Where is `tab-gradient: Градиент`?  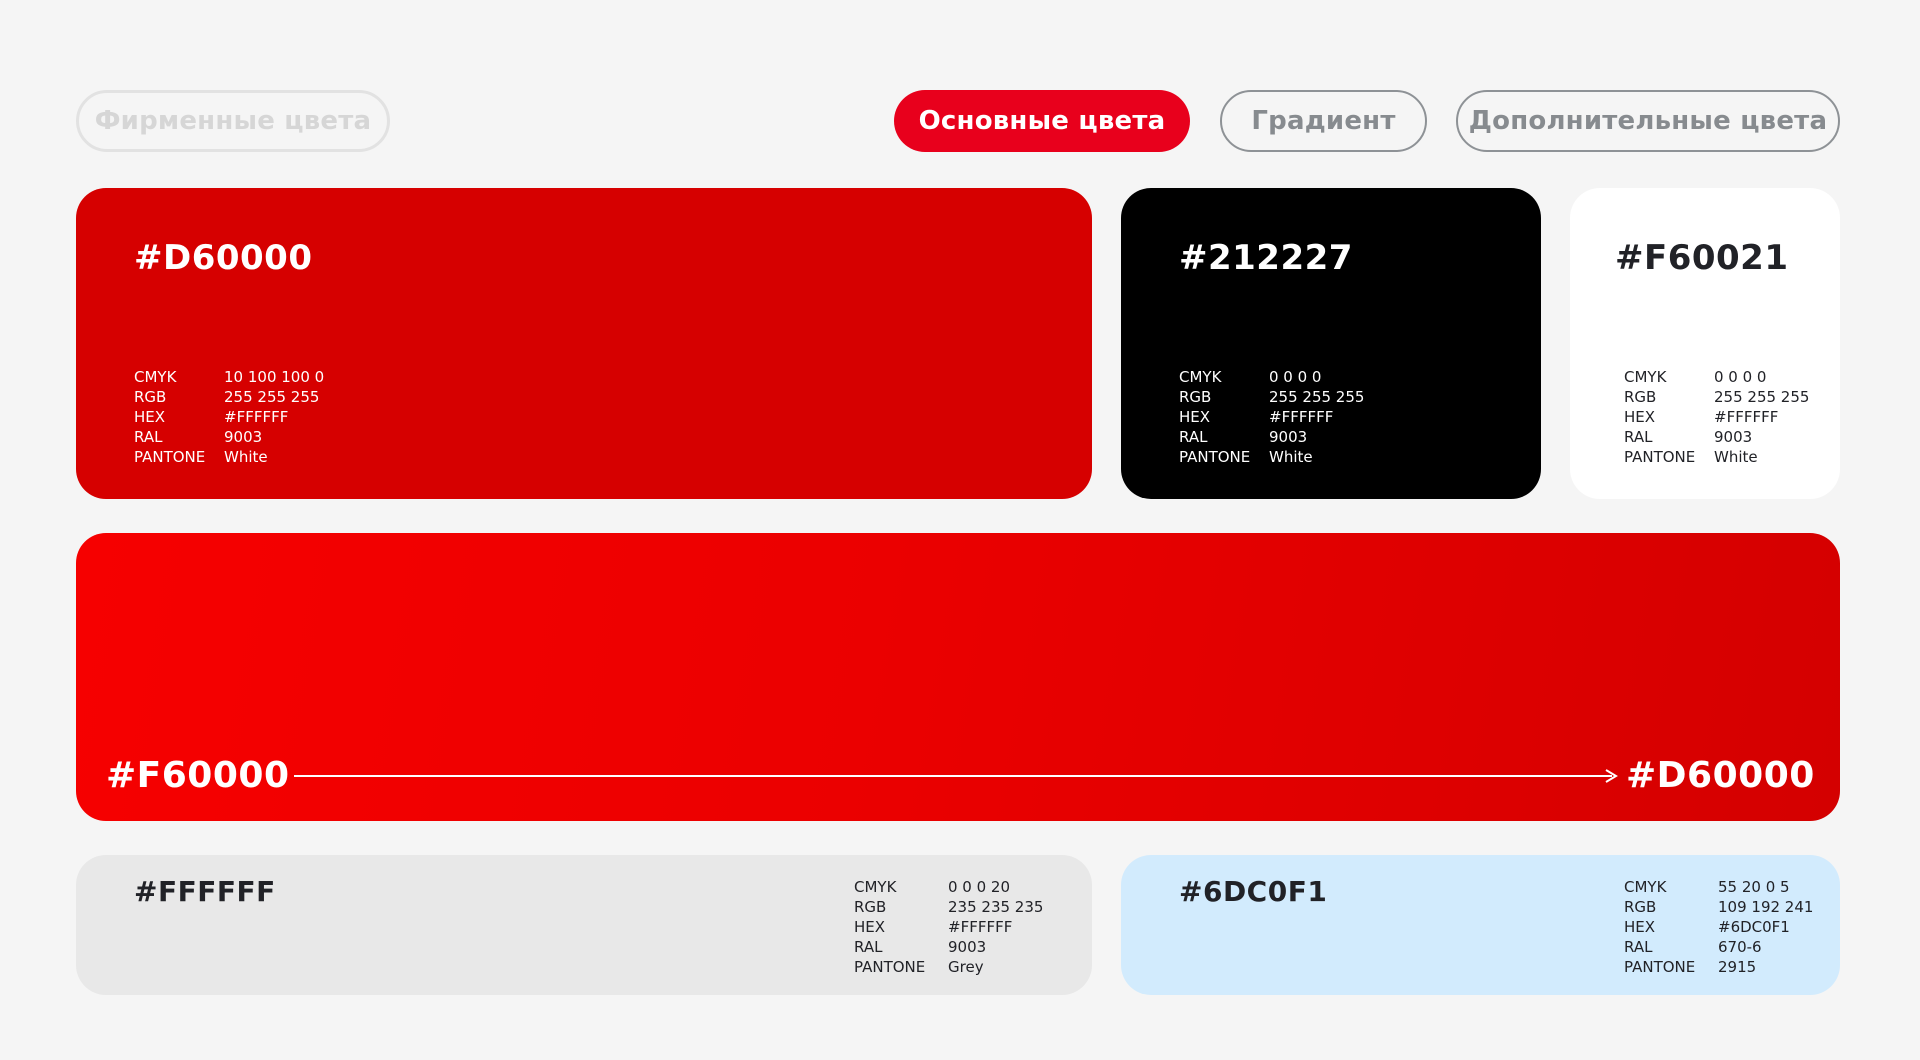 tab-gradient: Градиент is located at coordinates (1323, 121).